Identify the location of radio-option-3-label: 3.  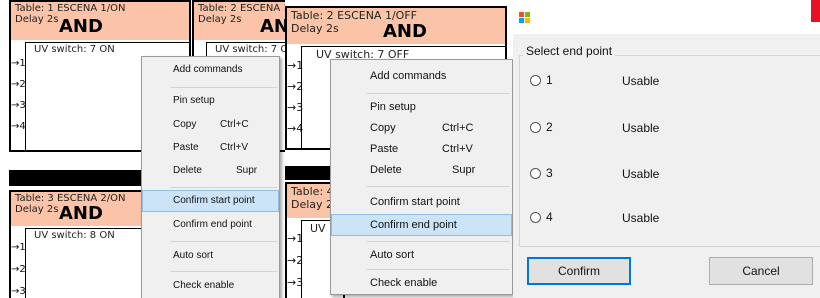
(549, 173).